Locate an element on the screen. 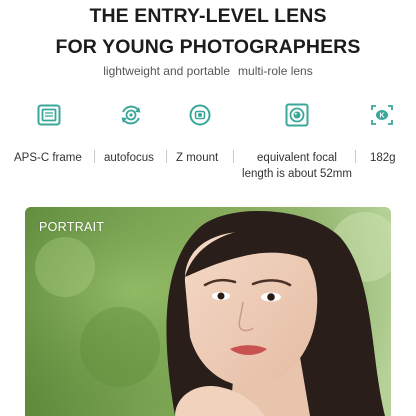 Image resolution: width=416 pixels, height=416 pixels. photo-label-portrait: PORTRAIT is located at coordinates (72, 227).